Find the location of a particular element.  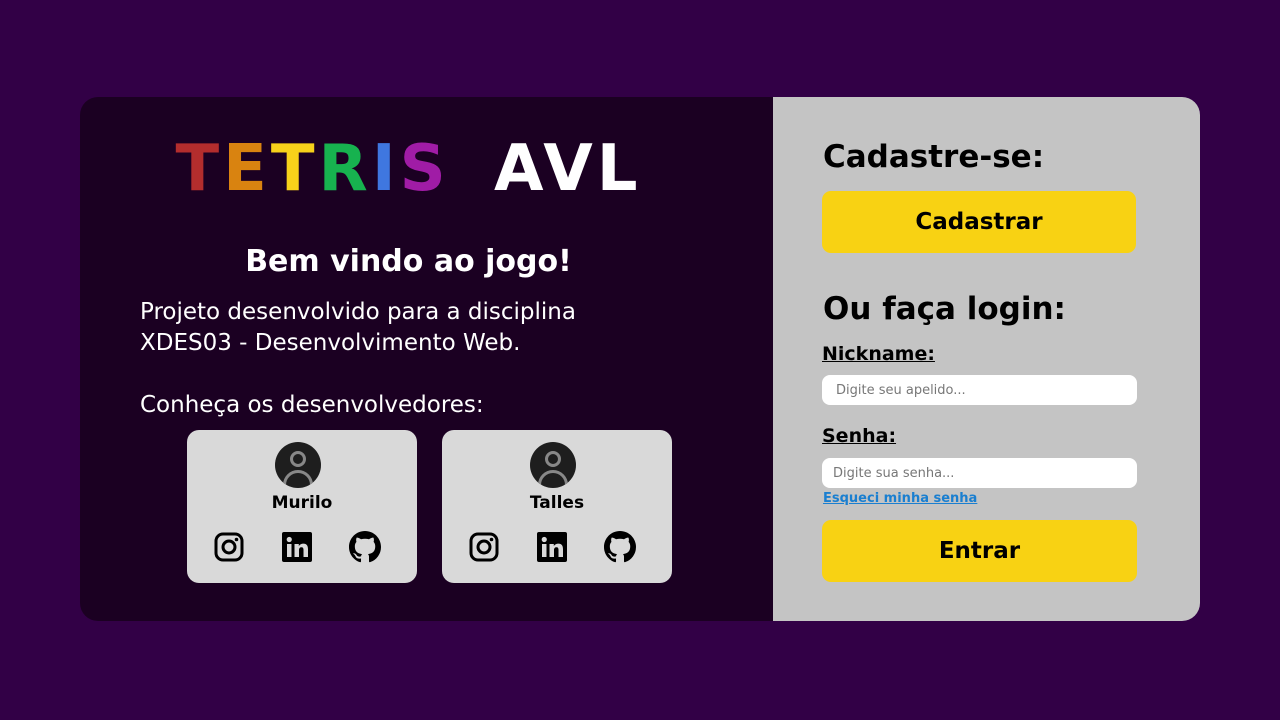

logo-letter: R is located at coordinates (345, 169).